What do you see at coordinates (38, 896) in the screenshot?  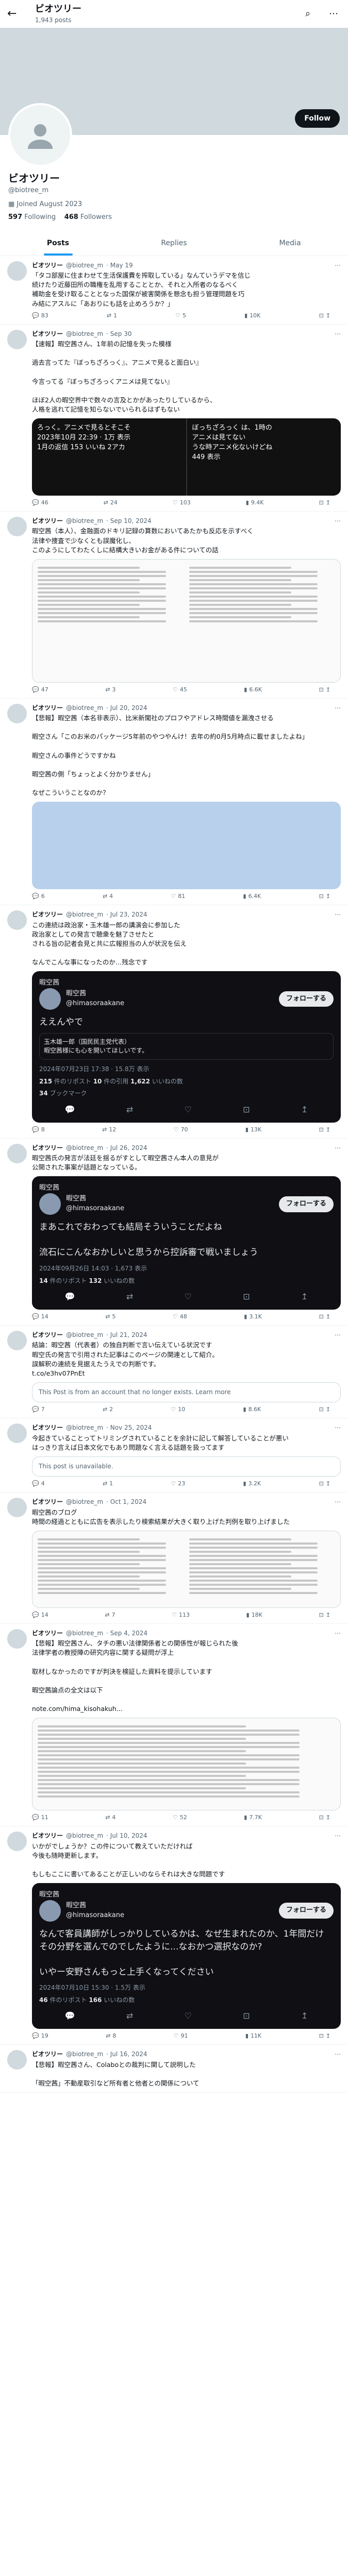 I see `reply-action: 💬 6` at bounding box center [38, 896].